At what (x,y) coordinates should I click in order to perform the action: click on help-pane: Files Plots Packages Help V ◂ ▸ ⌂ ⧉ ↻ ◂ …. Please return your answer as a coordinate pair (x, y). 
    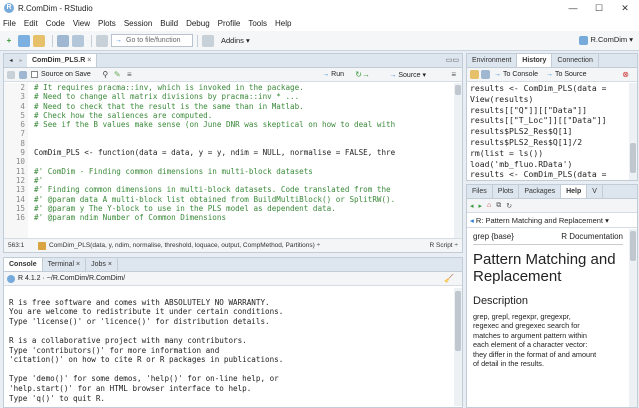
    Looking at the image, I should click on (552, 296).